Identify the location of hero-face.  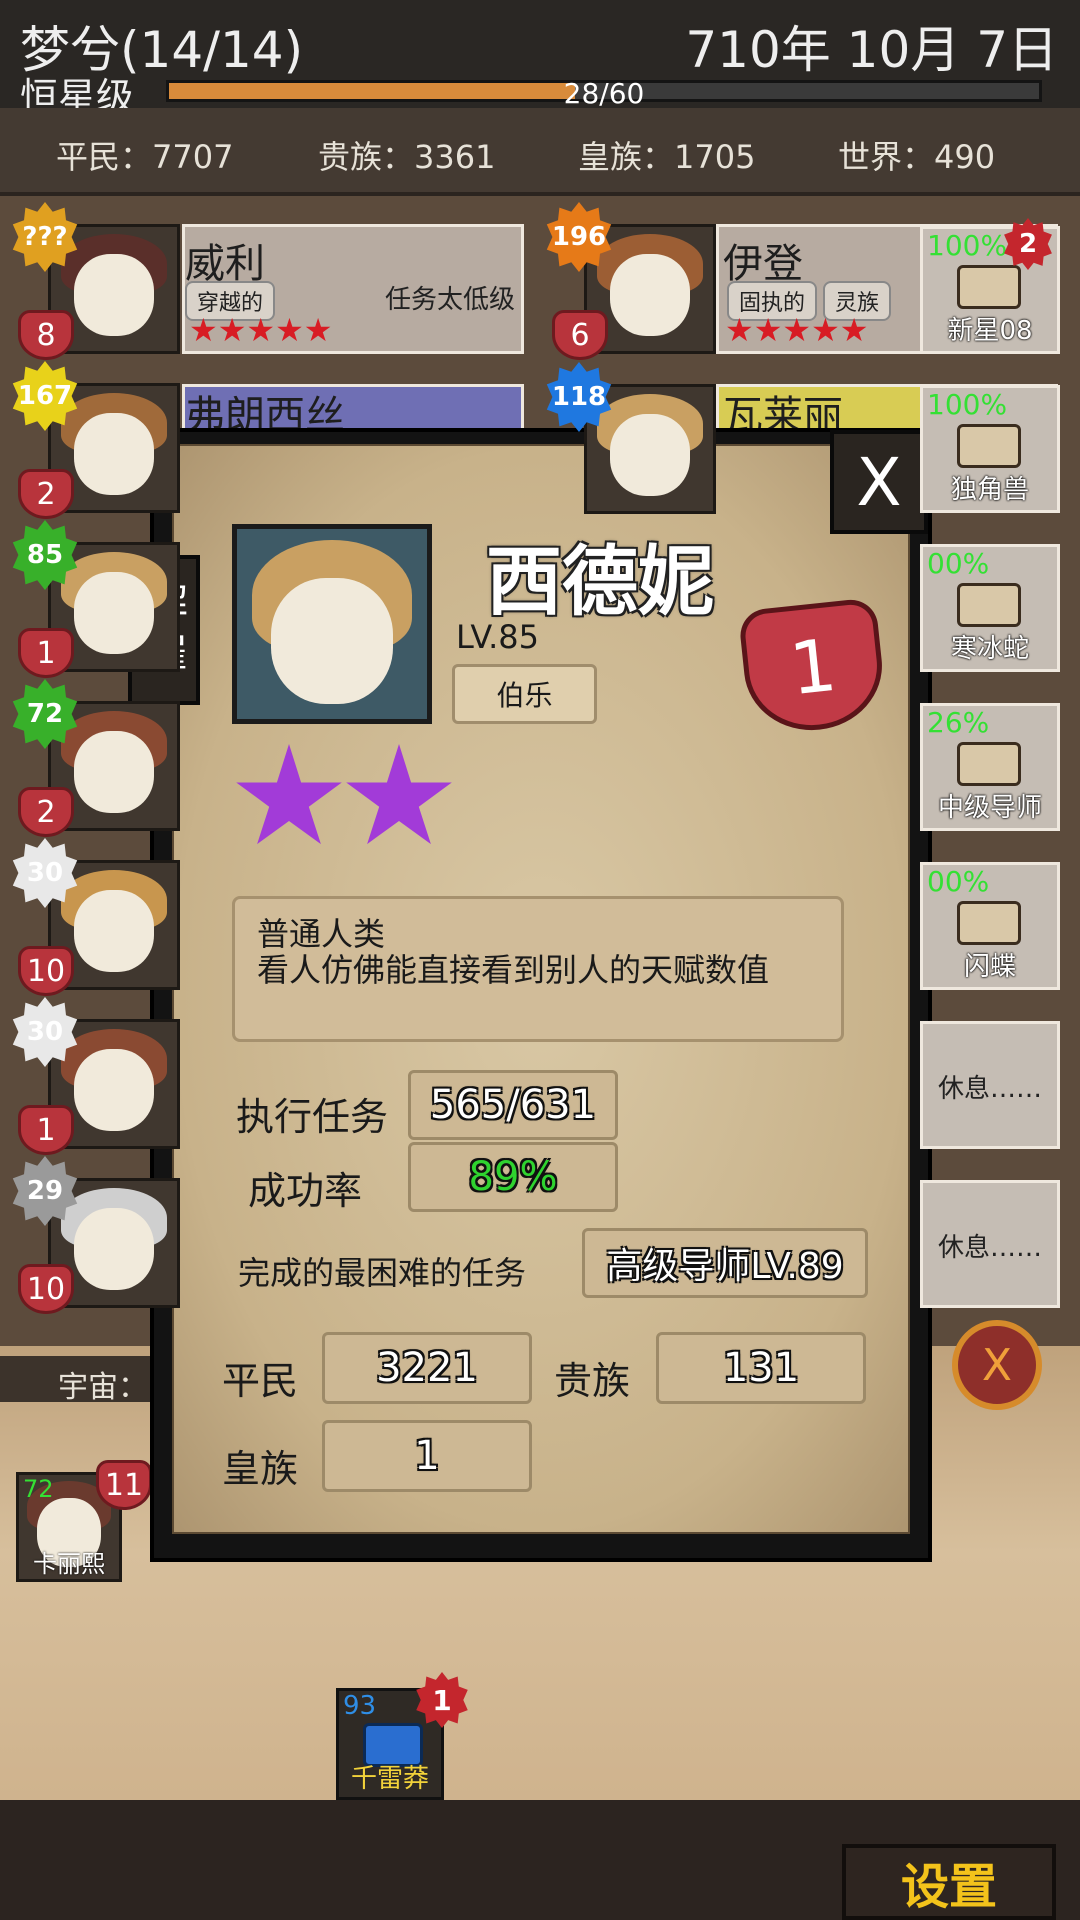
(332, 641).